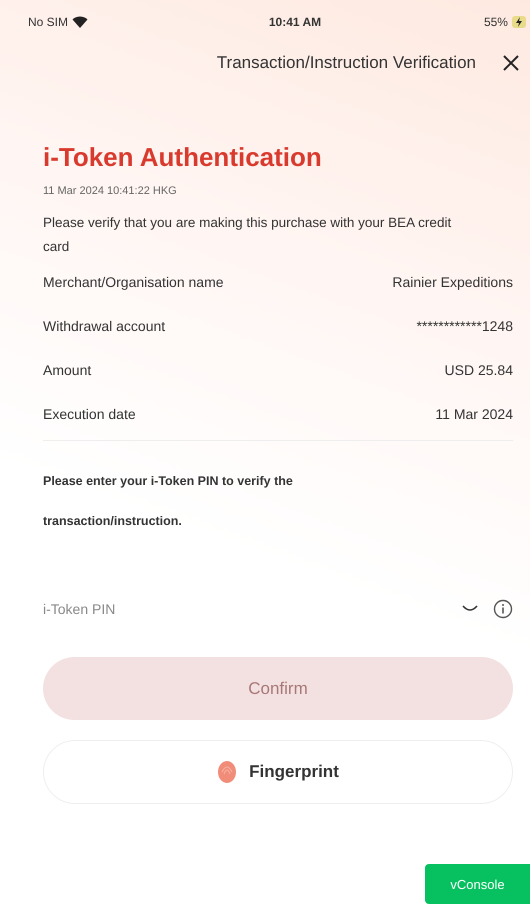  Describe the element at coordinates (470, 609) in the screenshot. I see `closed-eye-icon` at that location.